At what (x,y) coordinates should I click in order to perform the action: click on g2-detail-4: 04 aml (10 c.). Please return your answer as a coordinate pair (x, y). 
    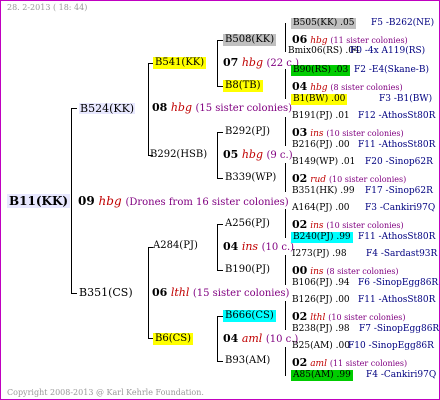
    Looking at the image, I should click on (260, 339).